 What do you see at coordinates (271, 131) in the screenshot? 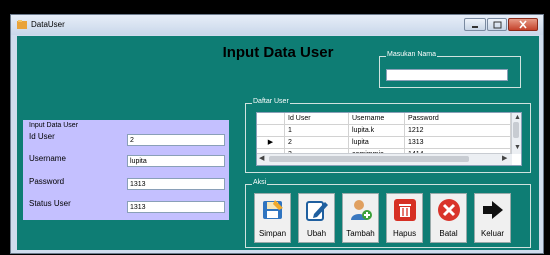
I see `row-indicator` at bounding box center [271, 131].